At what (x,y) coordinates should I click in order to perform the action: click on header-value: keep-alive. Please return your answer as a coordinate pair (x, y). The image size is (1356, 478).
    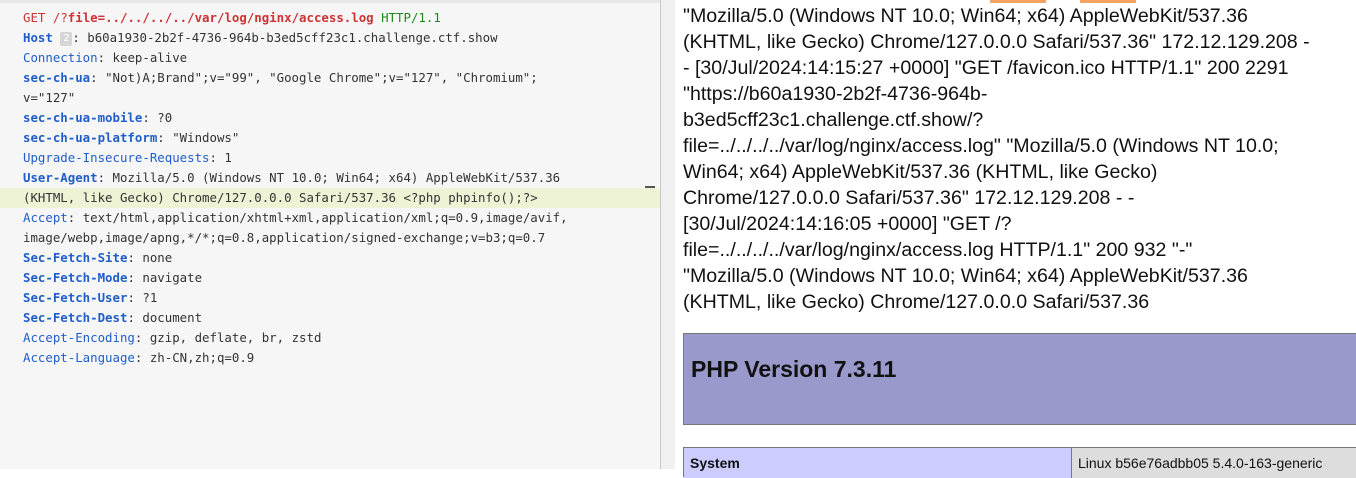
    Looking at the image, I should click on (150, 57).